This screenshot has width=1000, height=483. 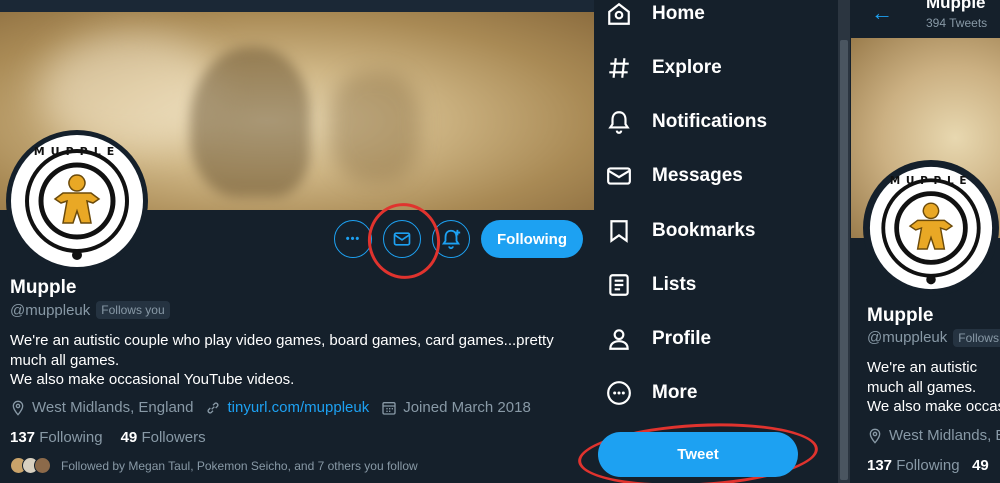 What do you see at coordinates (213, 407) in the screenshot?
I see `link-icon` at bounding box center [213, 407].